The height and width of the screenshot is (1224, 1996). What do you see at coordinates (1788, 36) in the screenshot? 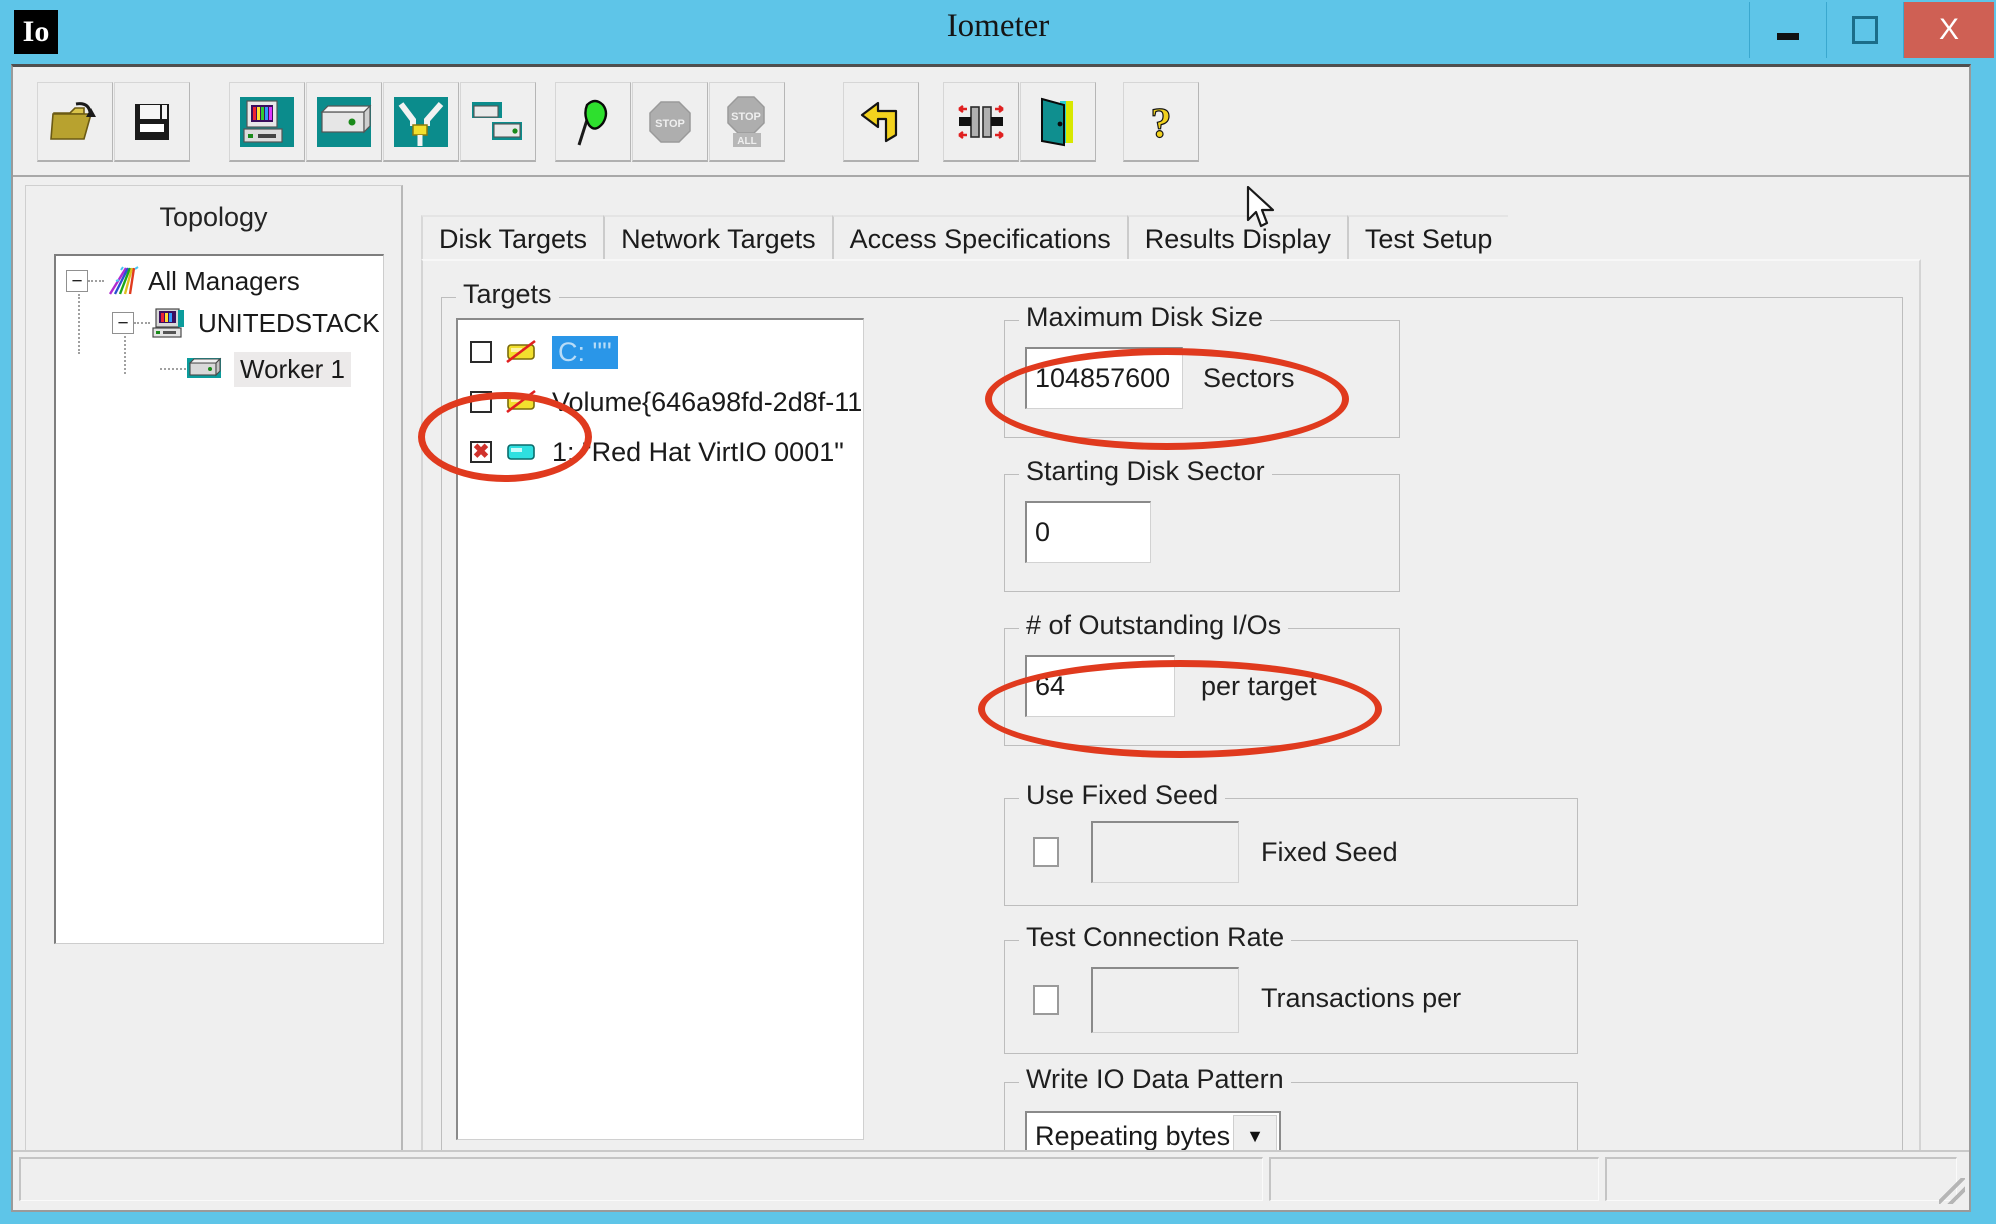
I see `minimize-icon` at bounding box center [1788, 36].